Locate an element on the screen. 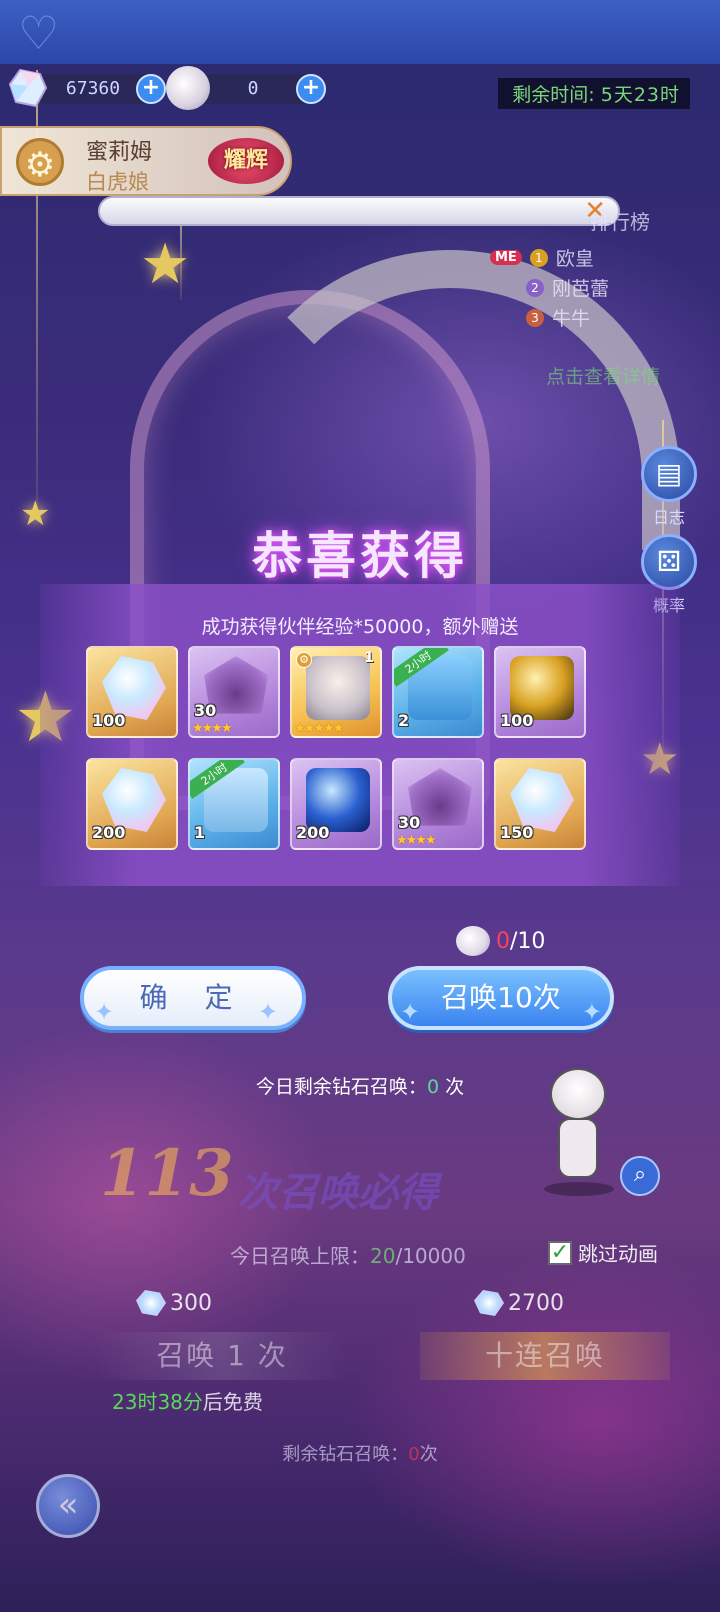  summon-10-label: 召唤10次 is located at coordinates (501, 997).